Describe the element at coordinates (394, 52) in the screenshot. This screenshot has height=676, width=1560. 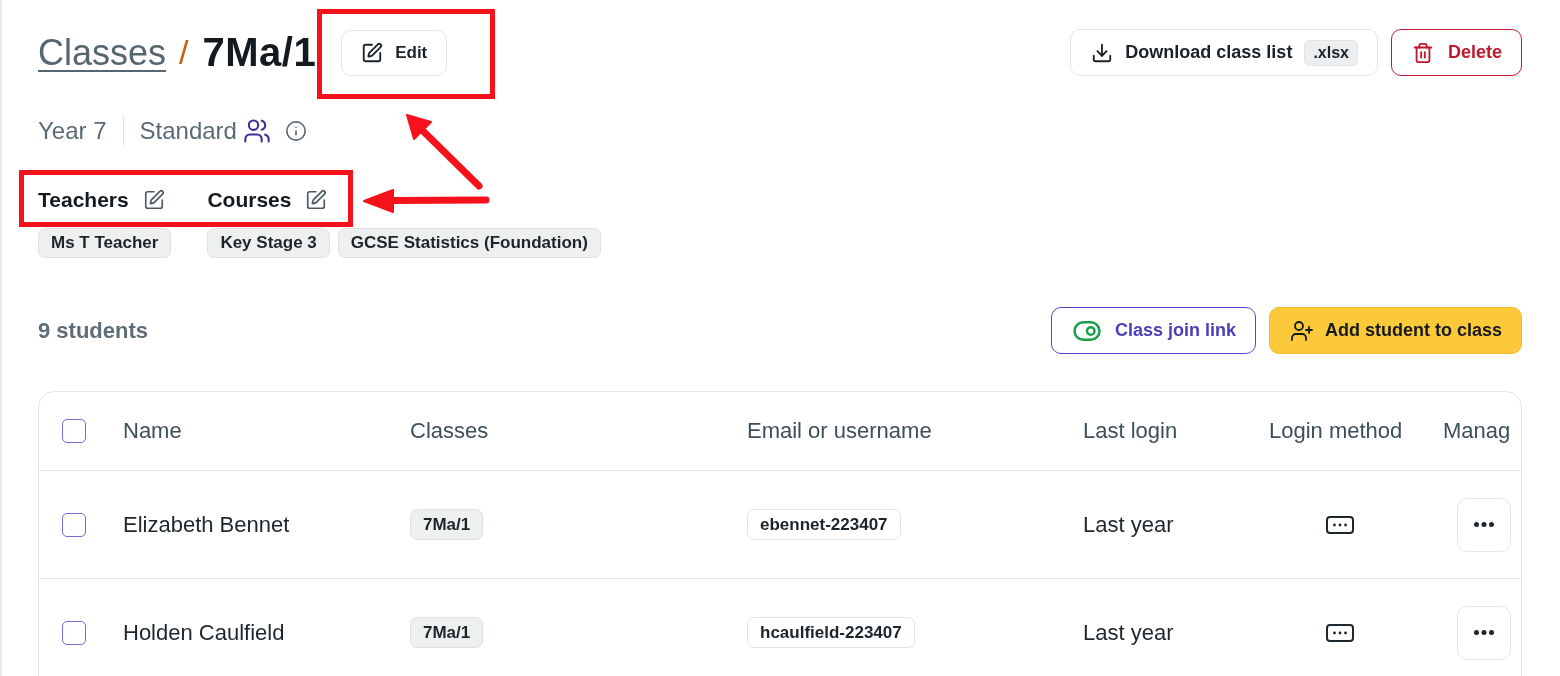
I see `edit-button: Edit` at that location.